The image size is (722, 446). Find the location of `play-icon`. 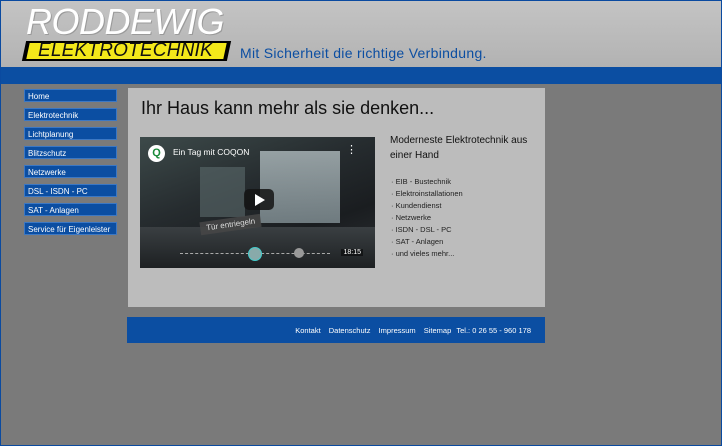

play-icon is located at coordinates (259, 199).